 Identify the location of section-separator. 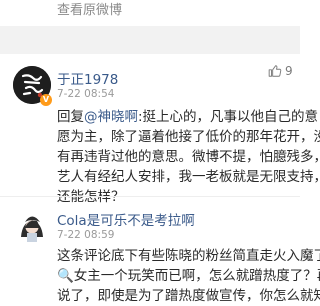
(150, 40).